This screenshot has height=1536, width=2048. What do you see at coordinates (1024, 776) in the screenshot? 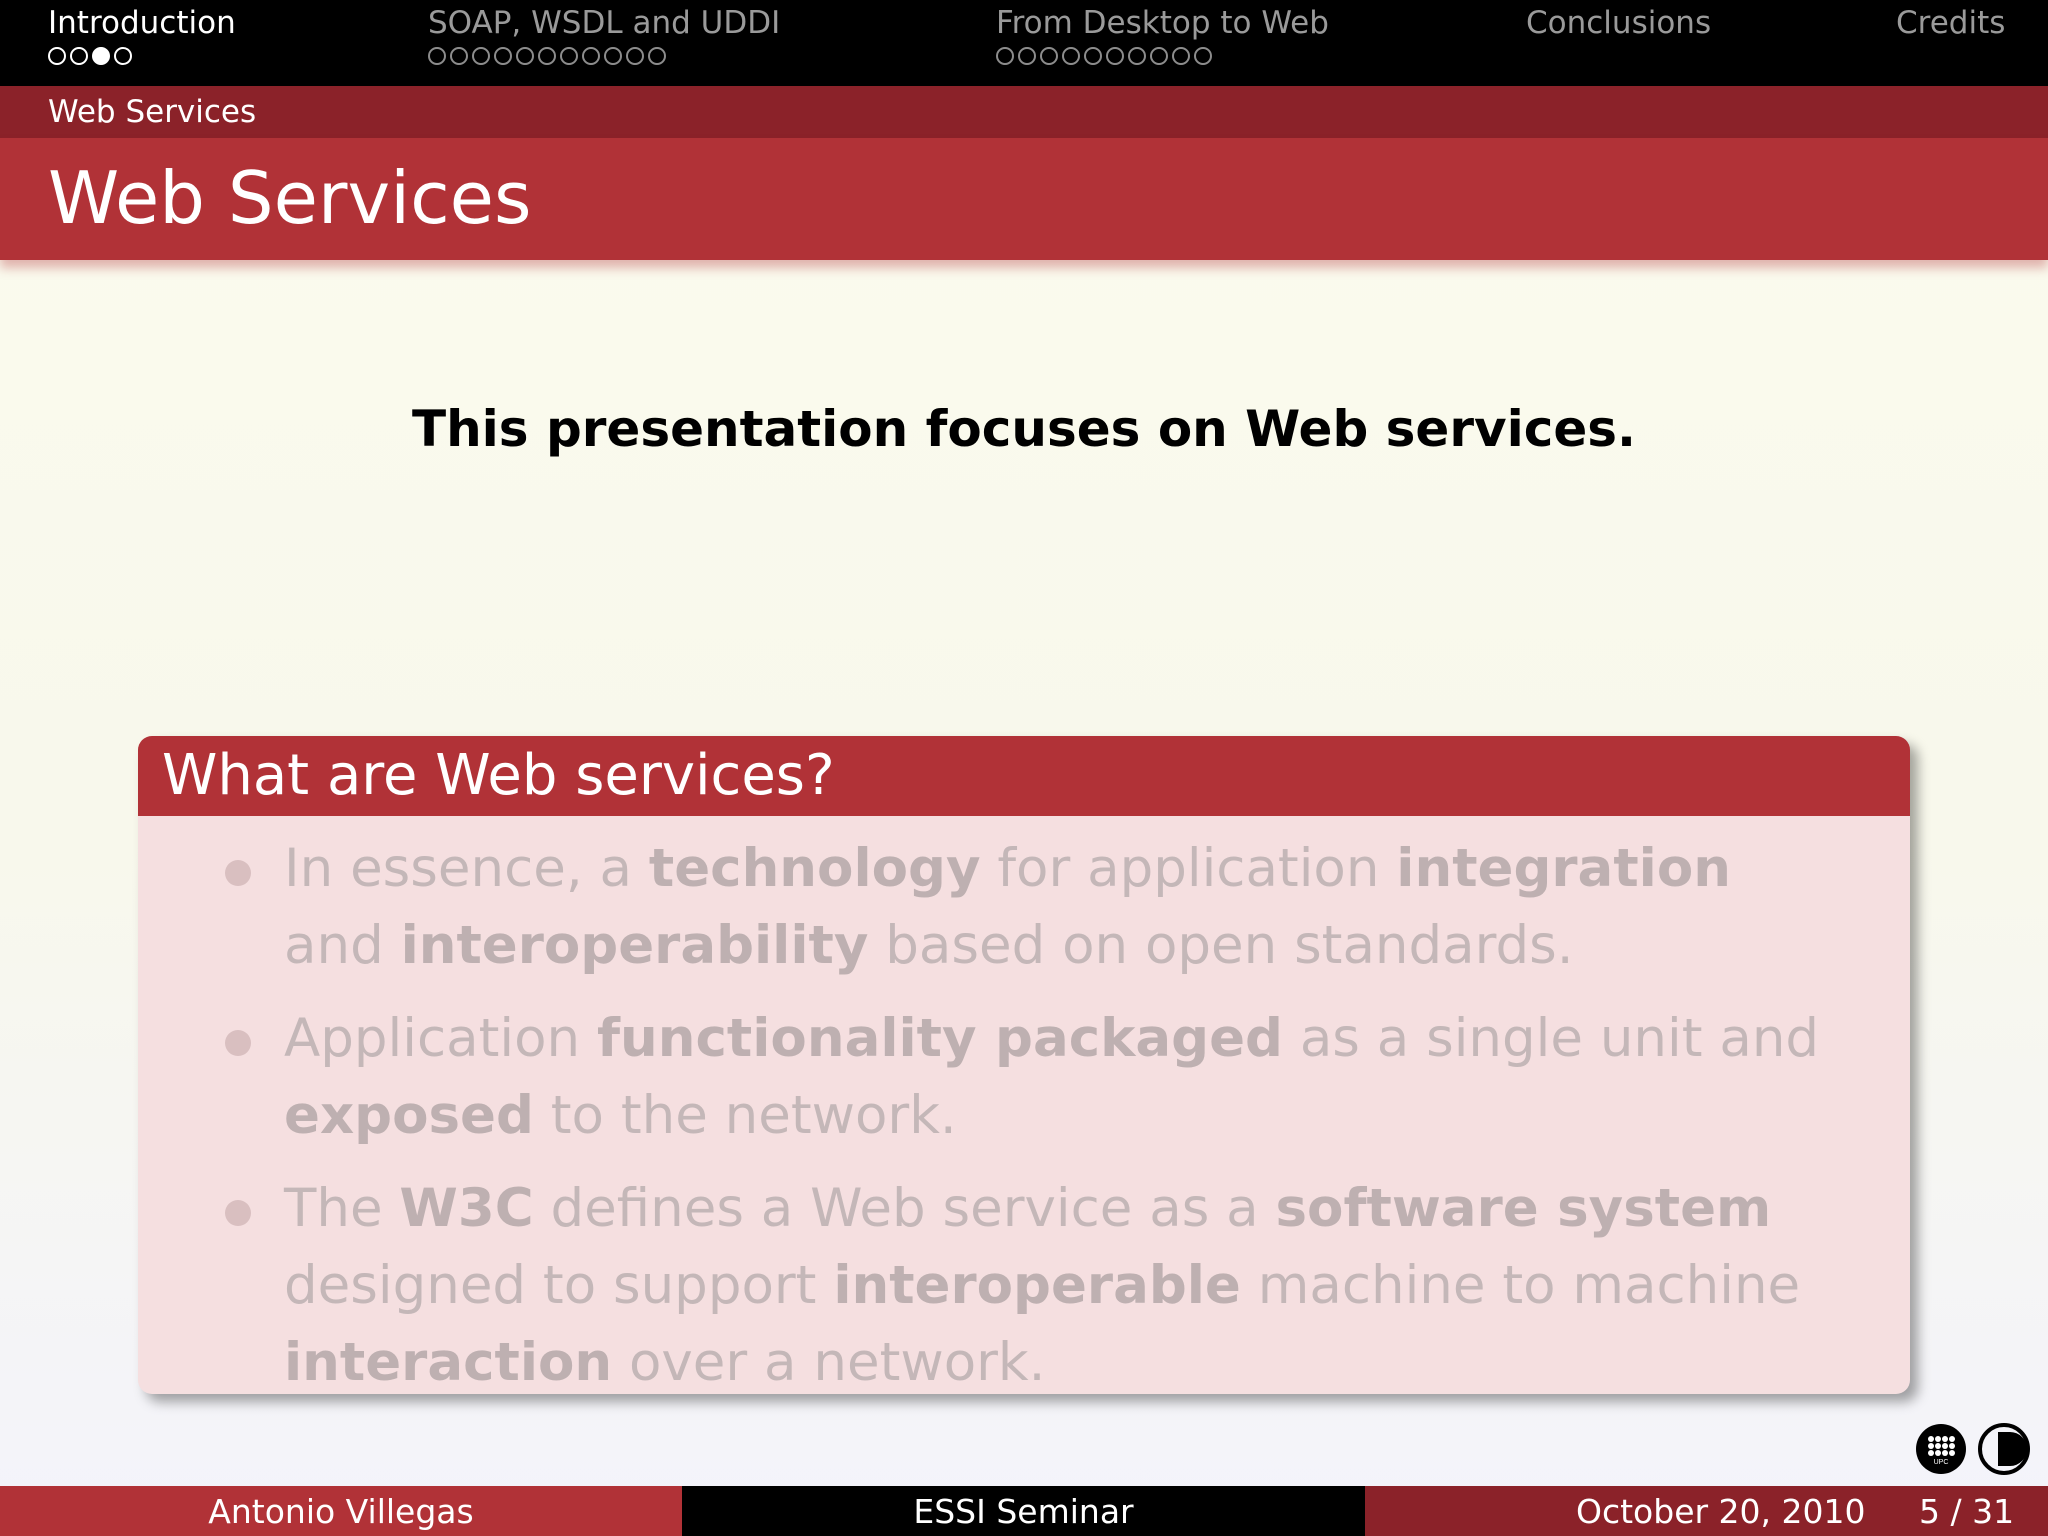
I see `block-header: What are Web services?` at bounding box center [1024, 776].